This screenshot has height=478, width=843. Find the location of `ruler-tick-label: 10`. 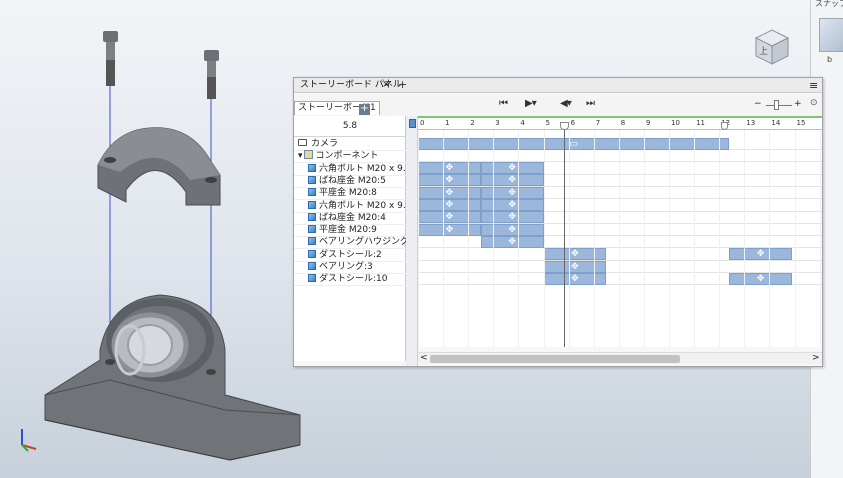

ruler-tick-label: 10 is located at coordinates (675, 123).